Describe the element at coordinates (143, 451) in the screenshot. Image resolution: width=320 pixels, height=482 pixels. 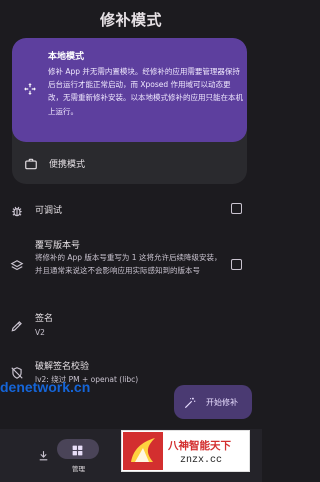
I see `watermark-logo` at that location.